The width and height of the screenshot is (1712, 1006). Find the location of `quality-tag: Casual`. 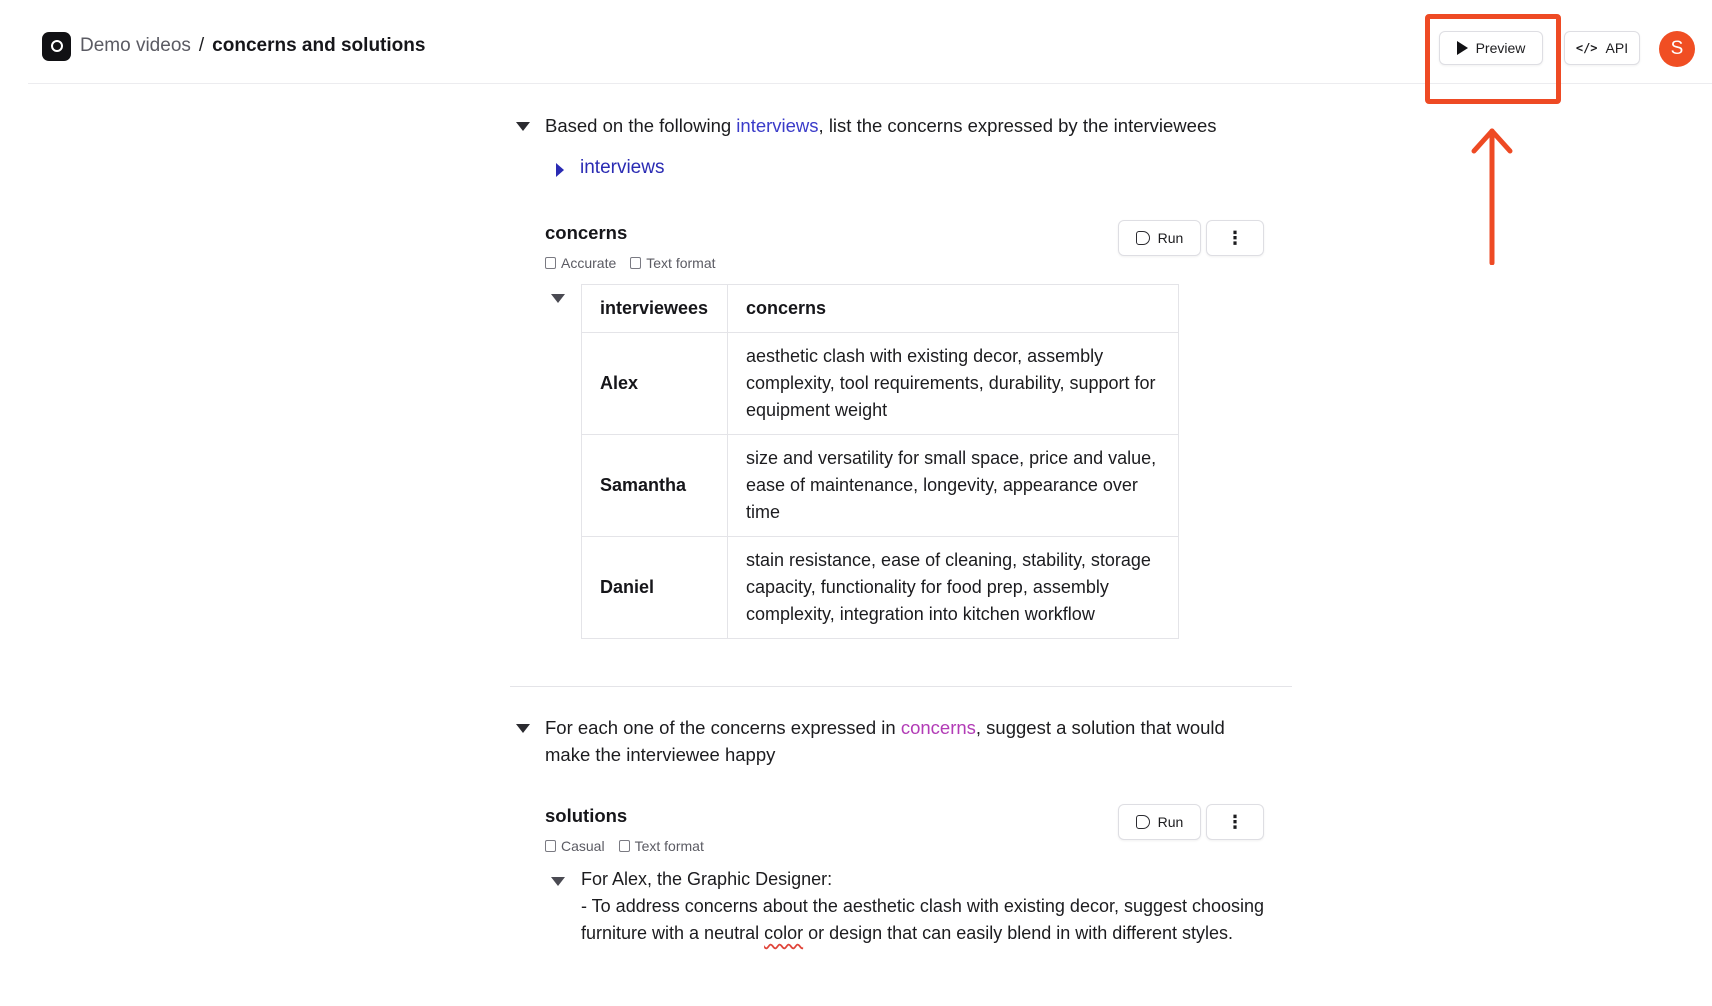

quality-tag: Casual is located at coordinates (575, 846).